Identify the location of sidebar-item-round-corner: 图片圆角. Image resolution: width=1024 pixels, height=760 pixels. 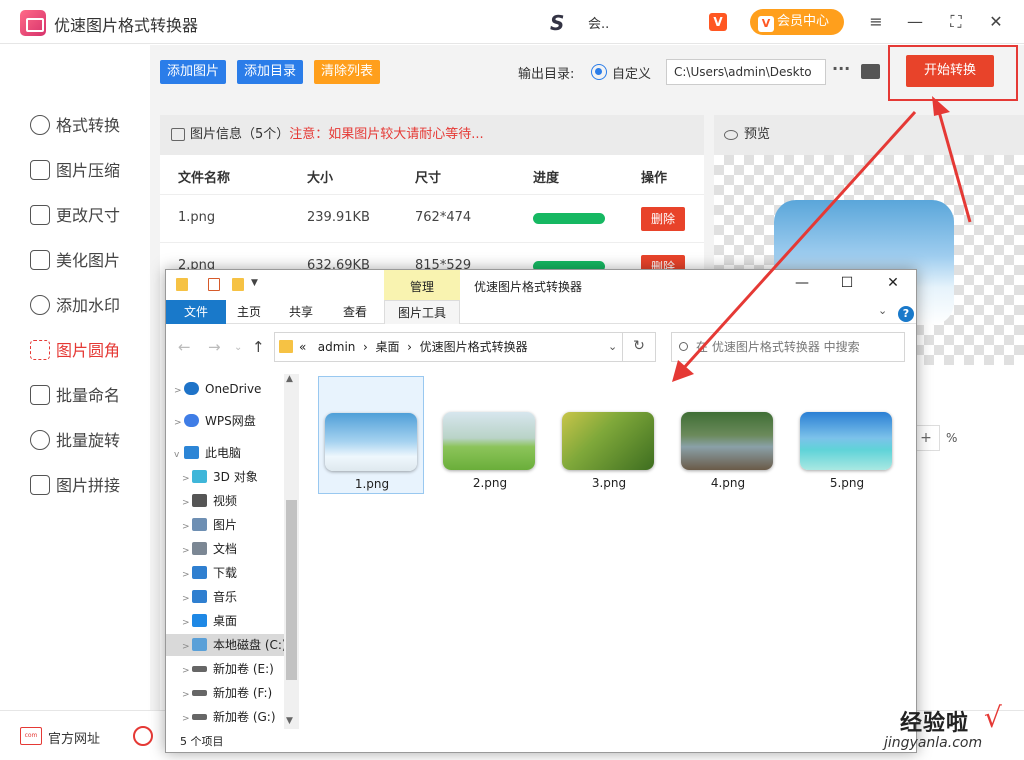
(75, 351).